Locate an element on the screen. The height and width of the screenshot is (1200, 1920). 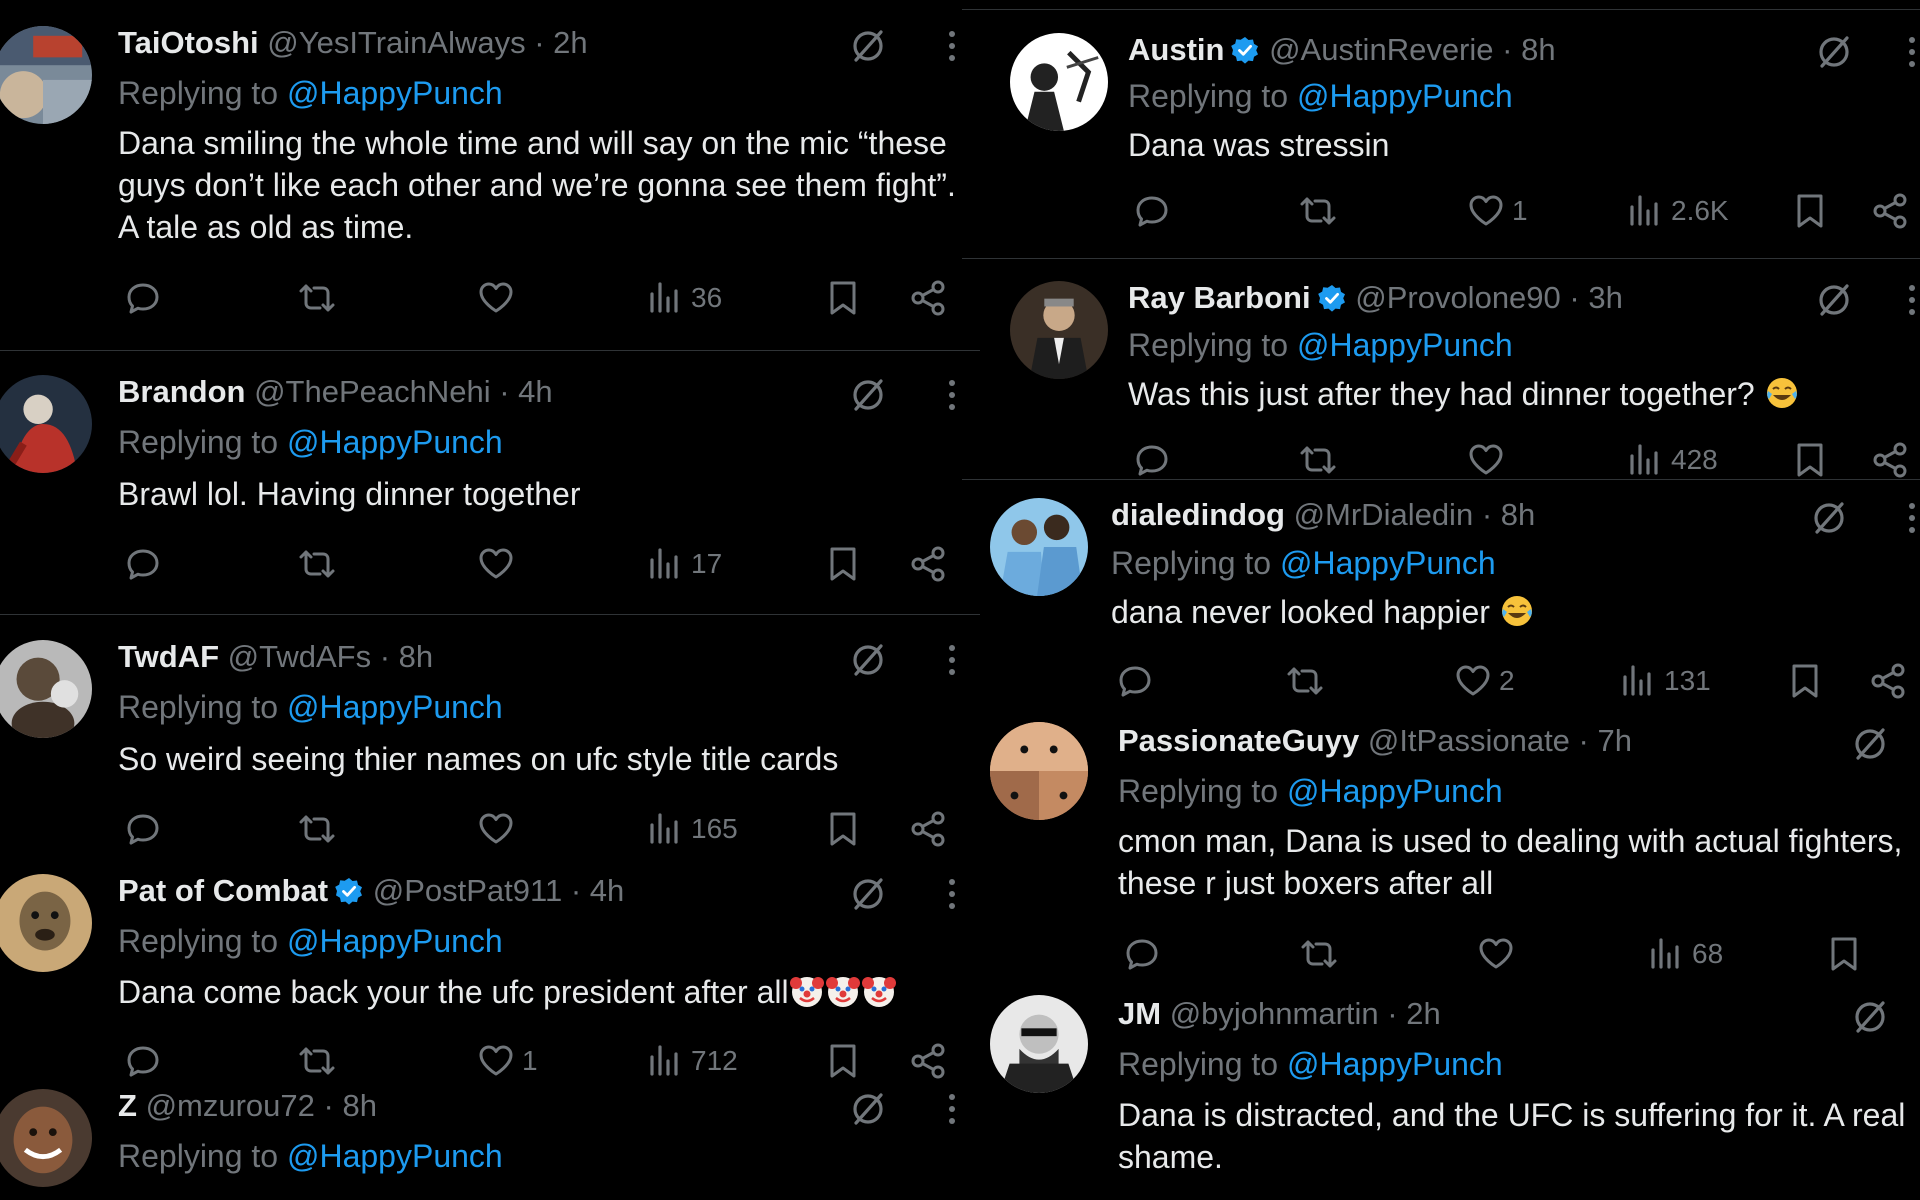
views-button: 36 is located at coordinates (683, 298).